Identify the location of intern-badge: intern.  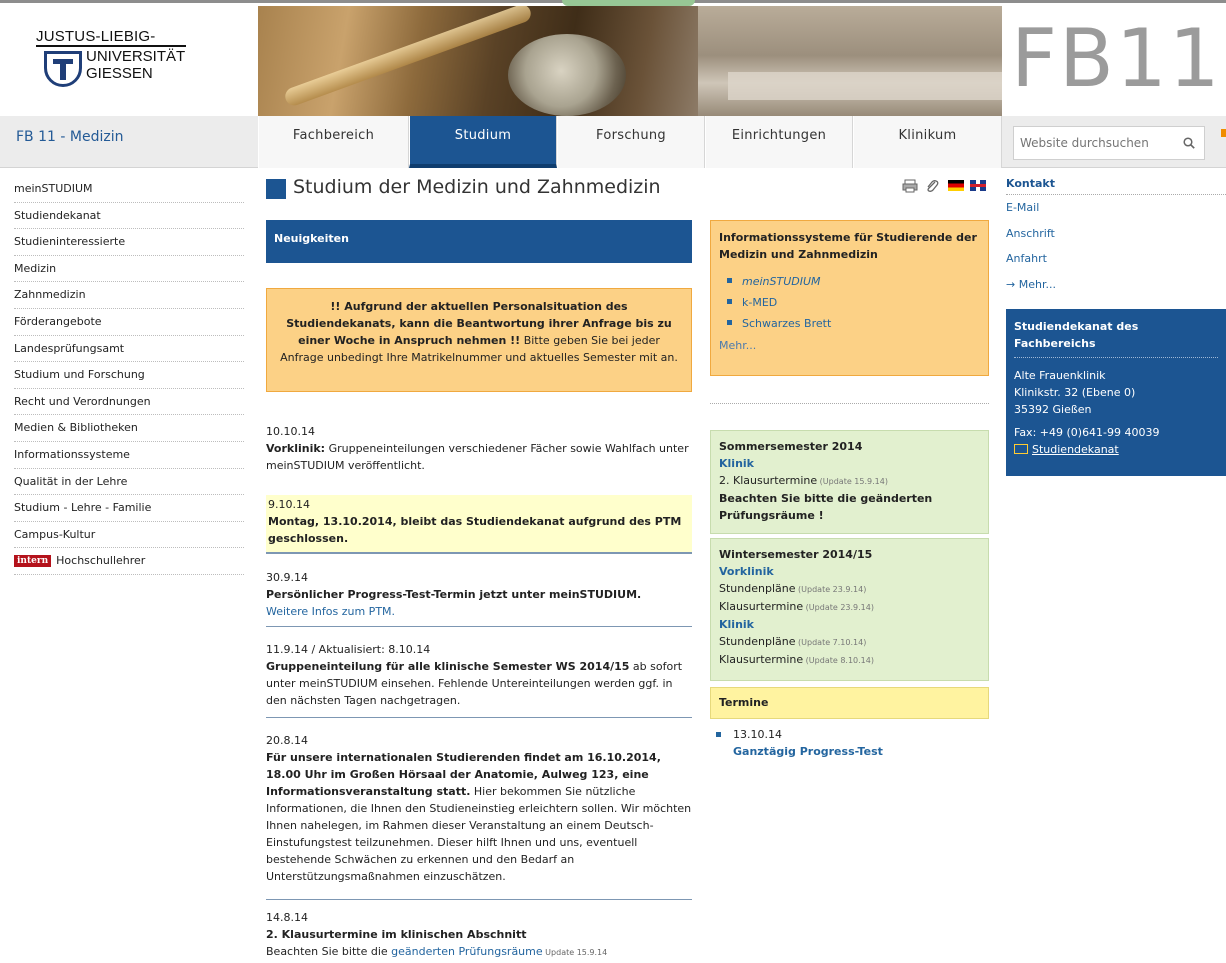
(33, 561).